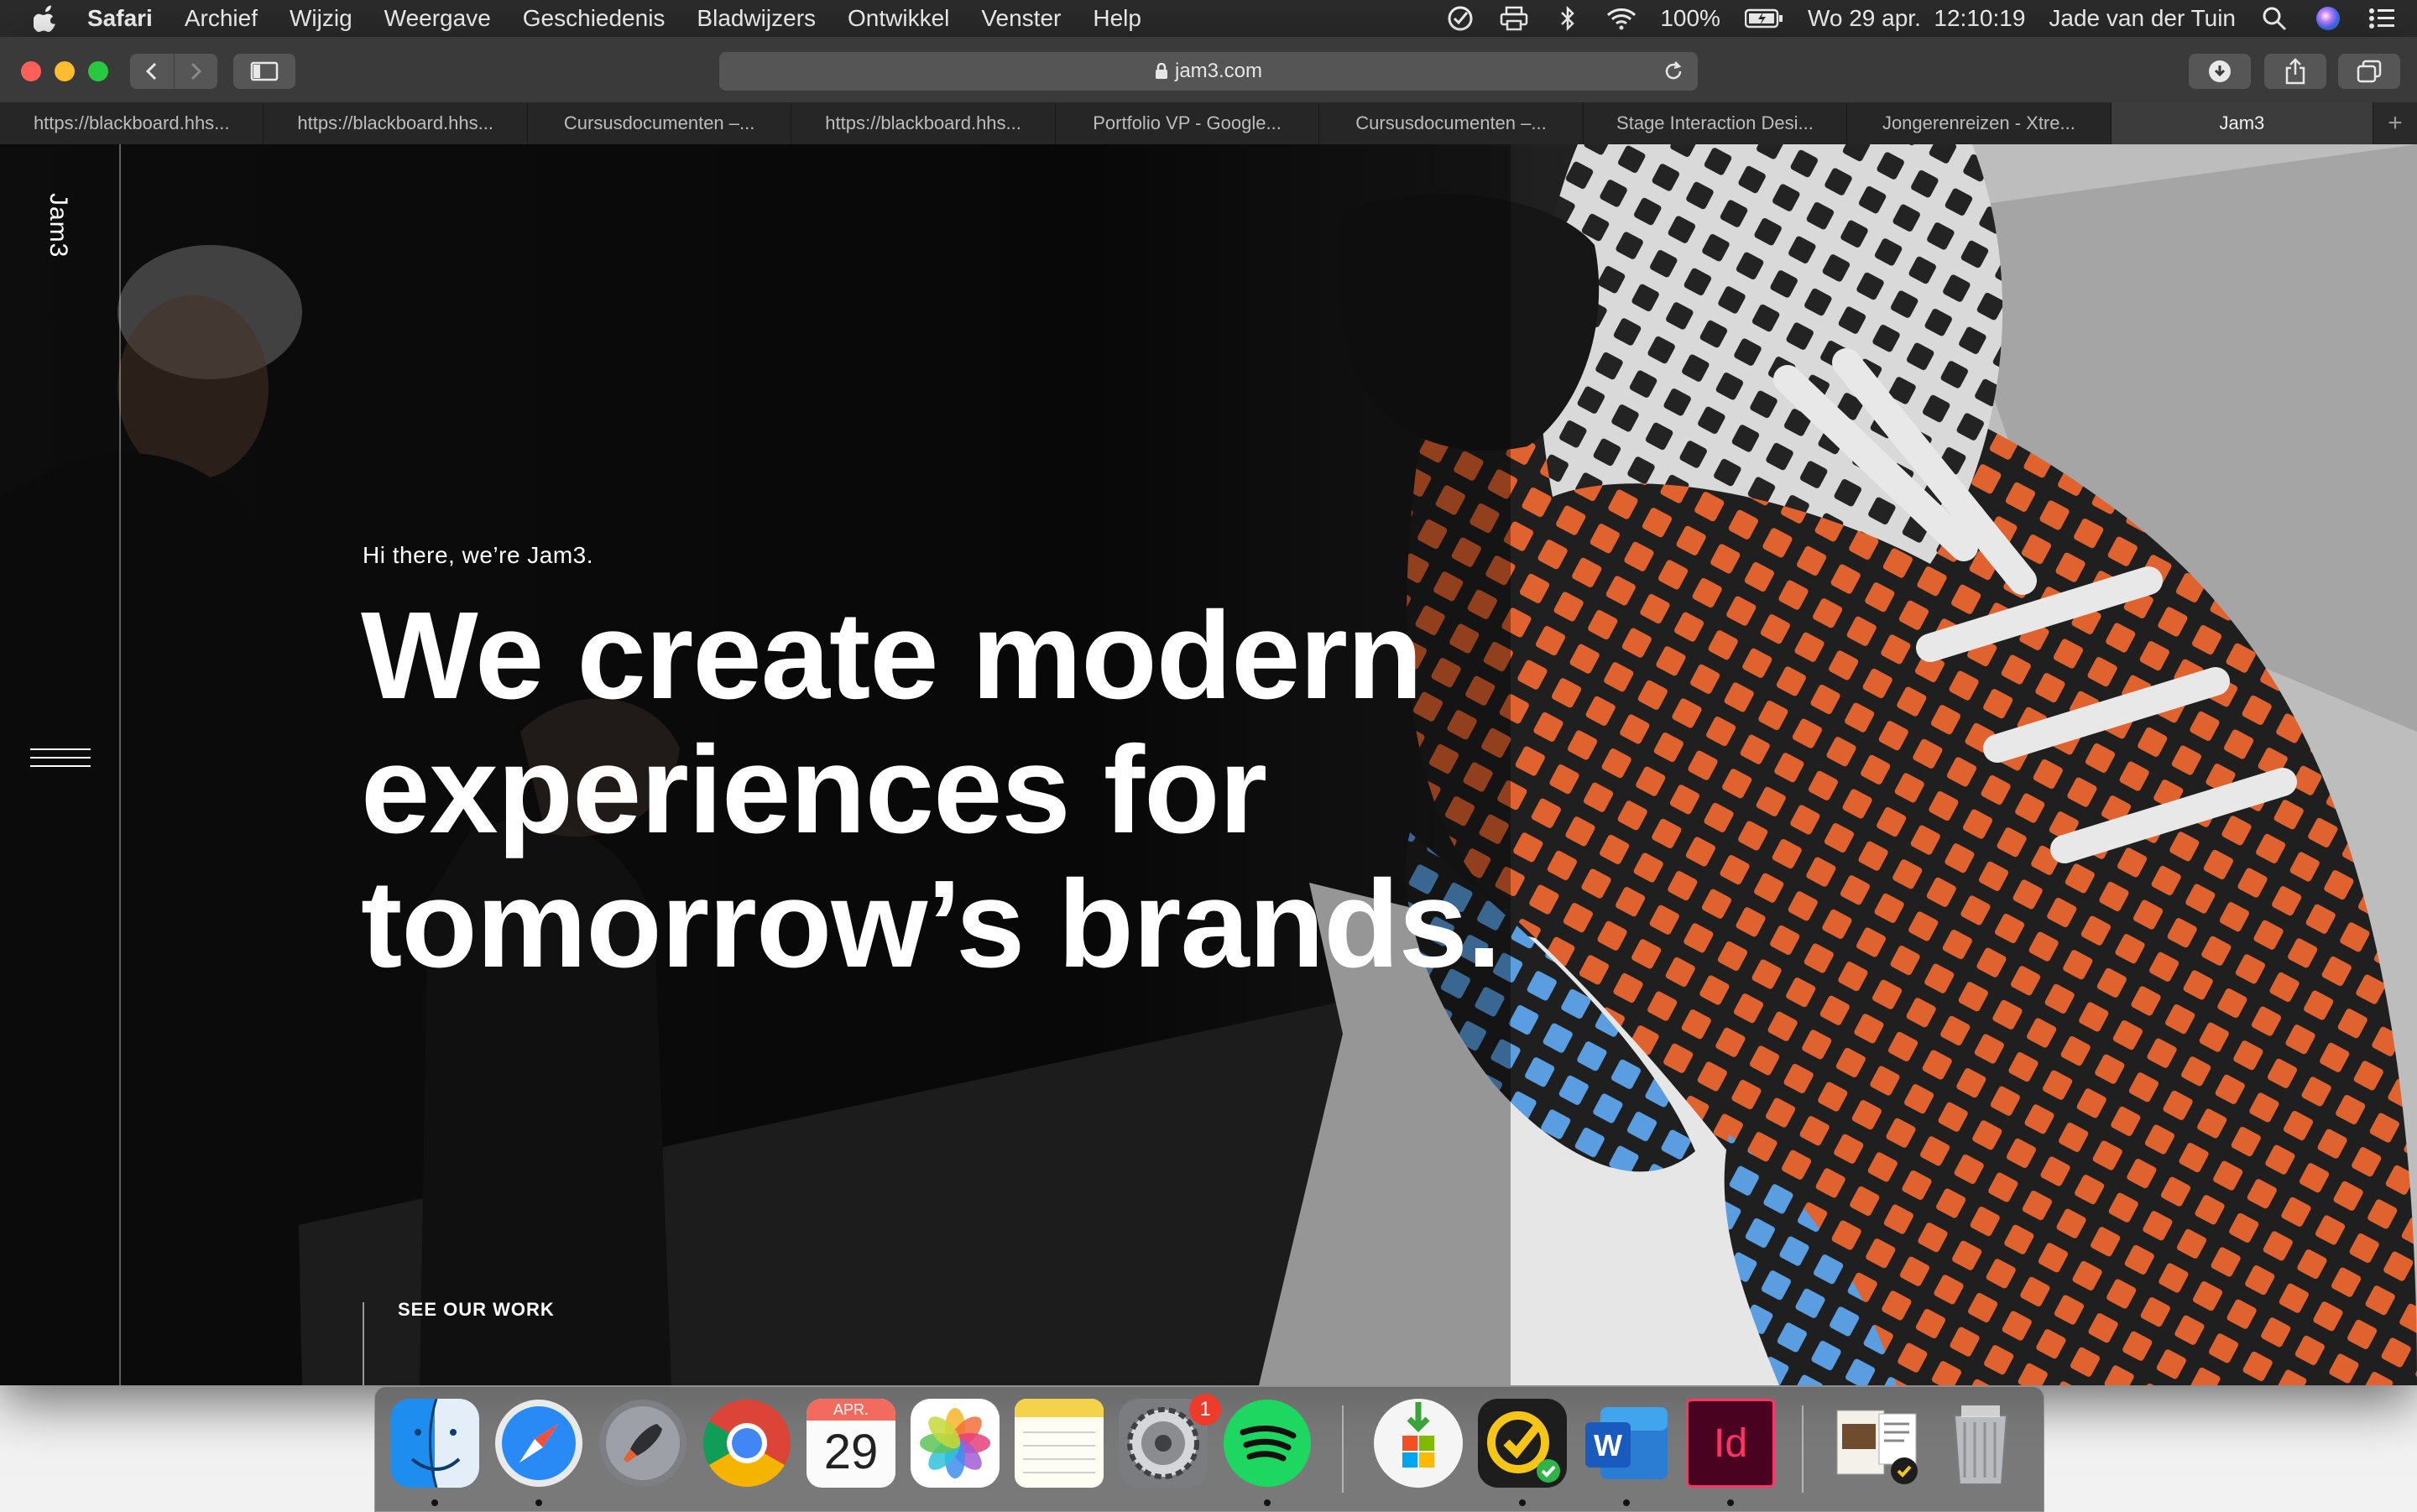 The height and width of the screenshot is (1512, 2417). Describe the element at coordinates (1267, 1444) in the screenshot. I see `spotify-icon` at that location.